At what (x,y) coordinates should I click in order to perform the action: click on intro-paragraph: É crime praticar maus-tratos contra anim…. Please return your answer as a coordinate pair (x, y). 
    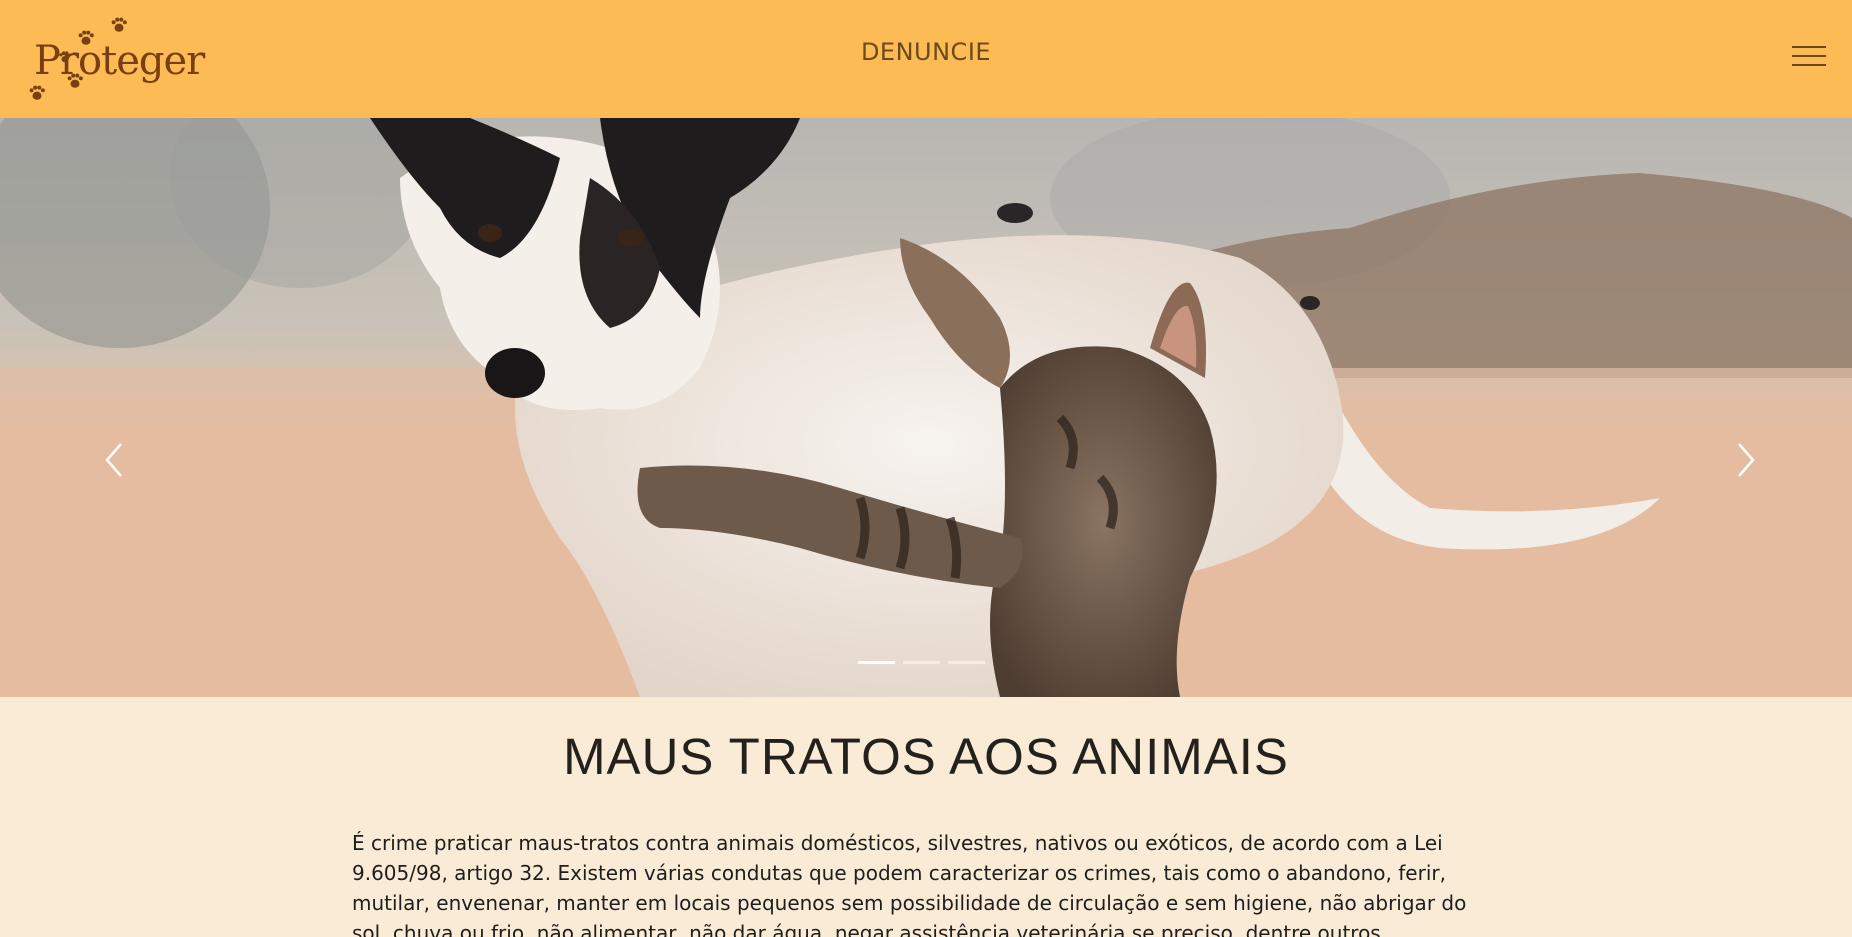
    Looking at the image, I should click on (909, 884).